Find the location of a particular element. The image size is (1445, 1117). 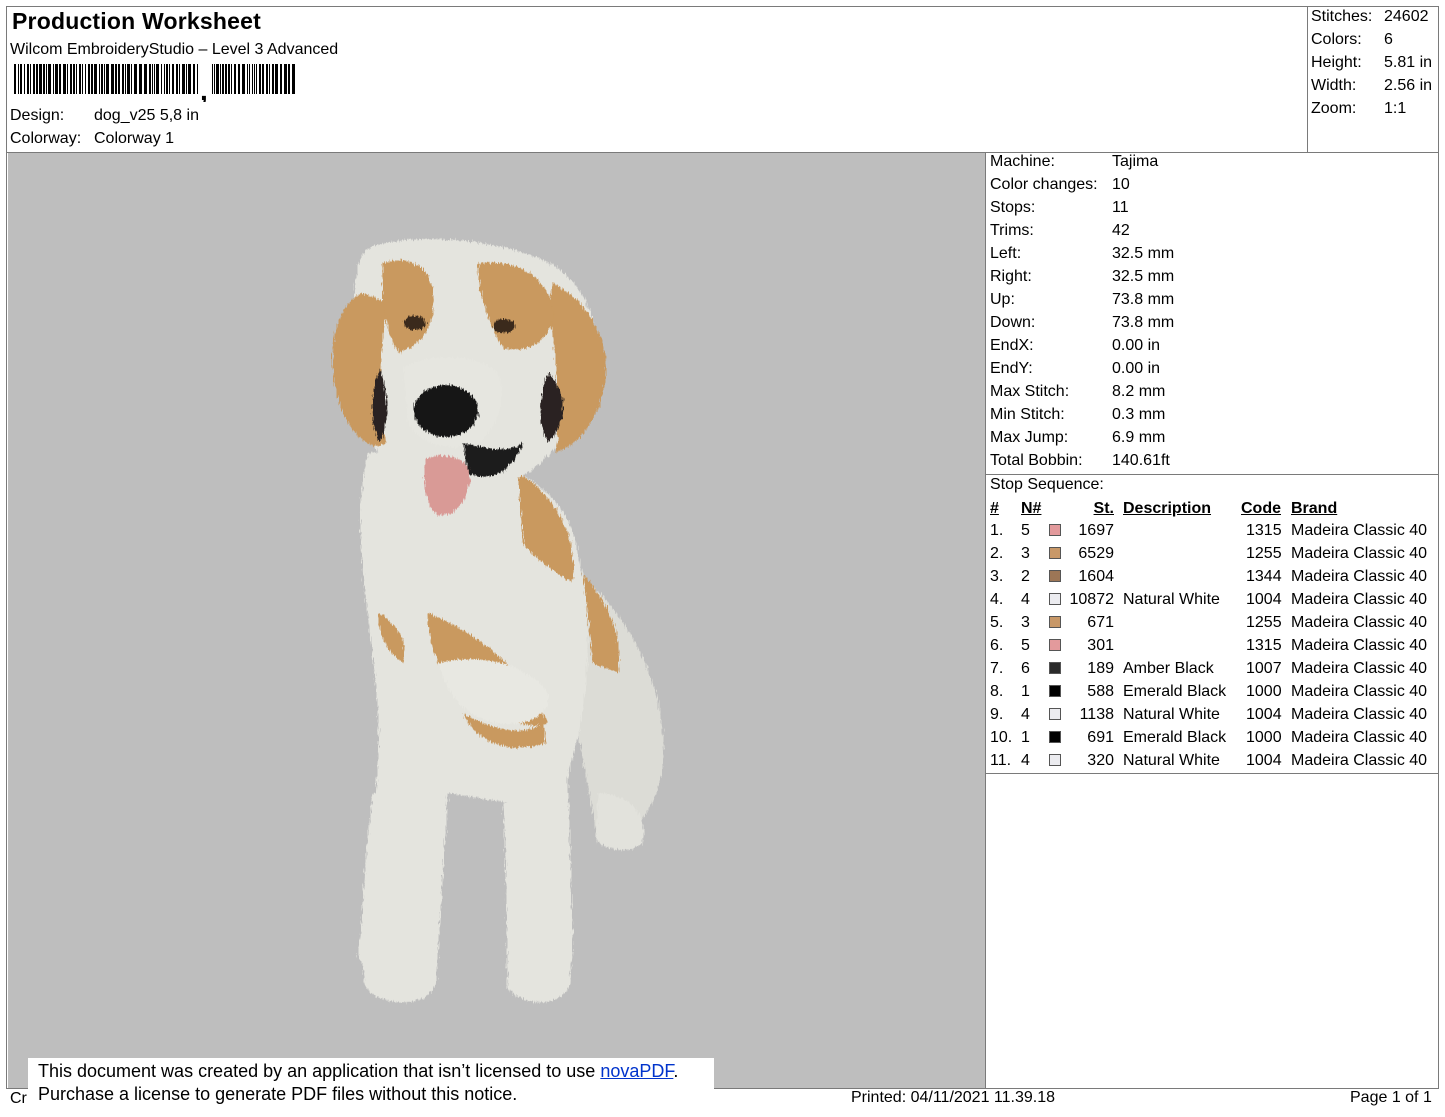

barcode-image: , is located at coordinates (154, 83).